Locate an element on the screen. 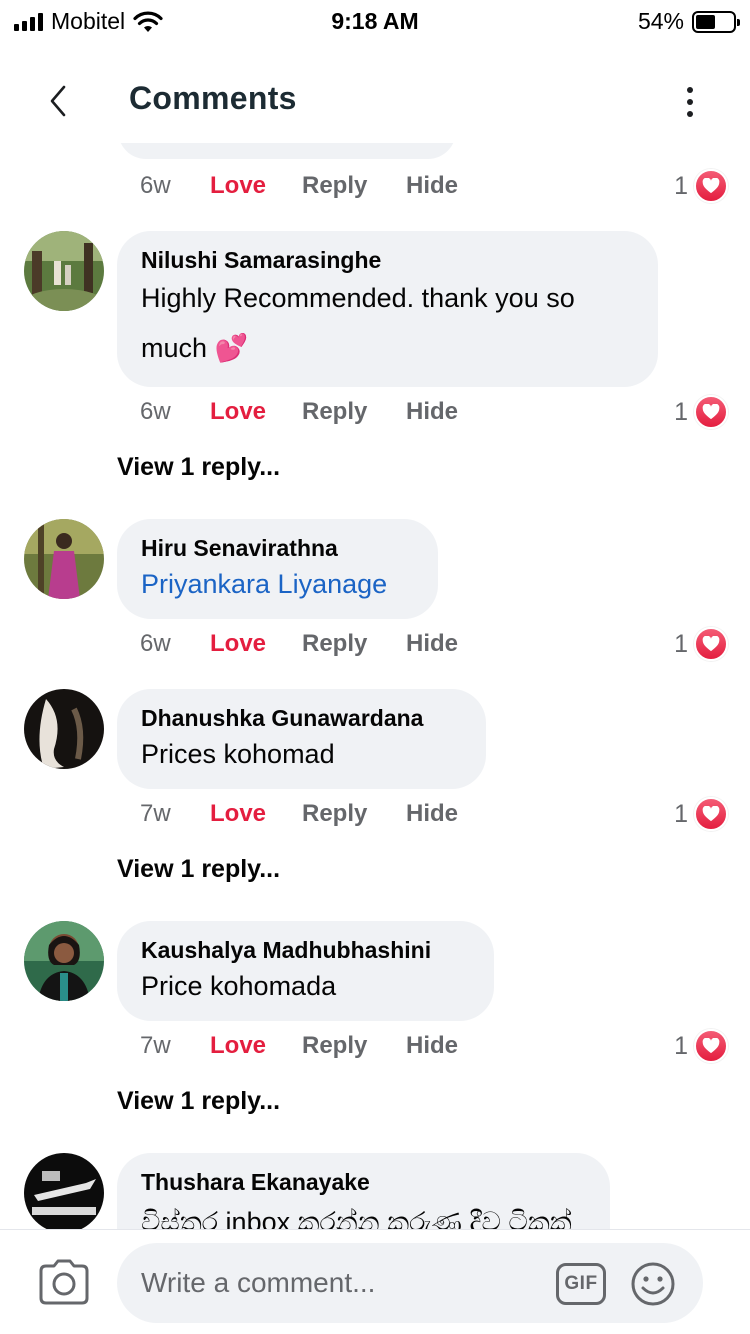 This screenshot has height=1334, width=750. comment-input is located at coordinates (410, 1283).